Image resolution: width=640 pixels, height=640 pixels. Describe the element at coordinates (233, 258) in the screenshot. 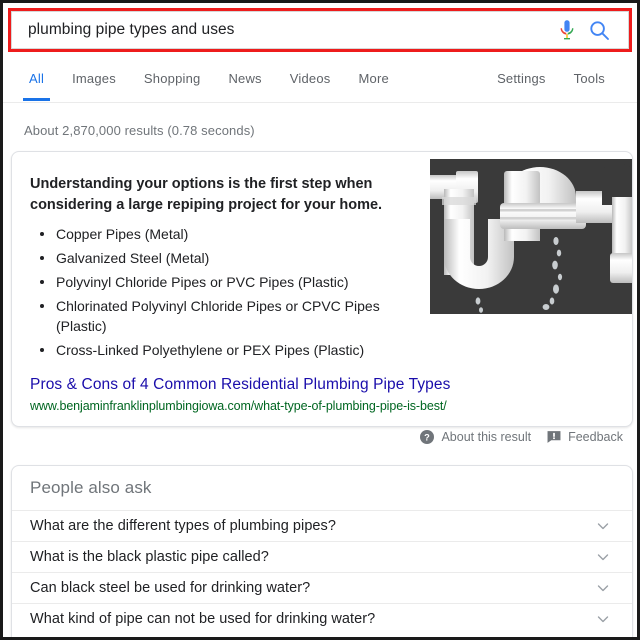

I see `list-item: Galvanized Steel (Metal)` at that location.